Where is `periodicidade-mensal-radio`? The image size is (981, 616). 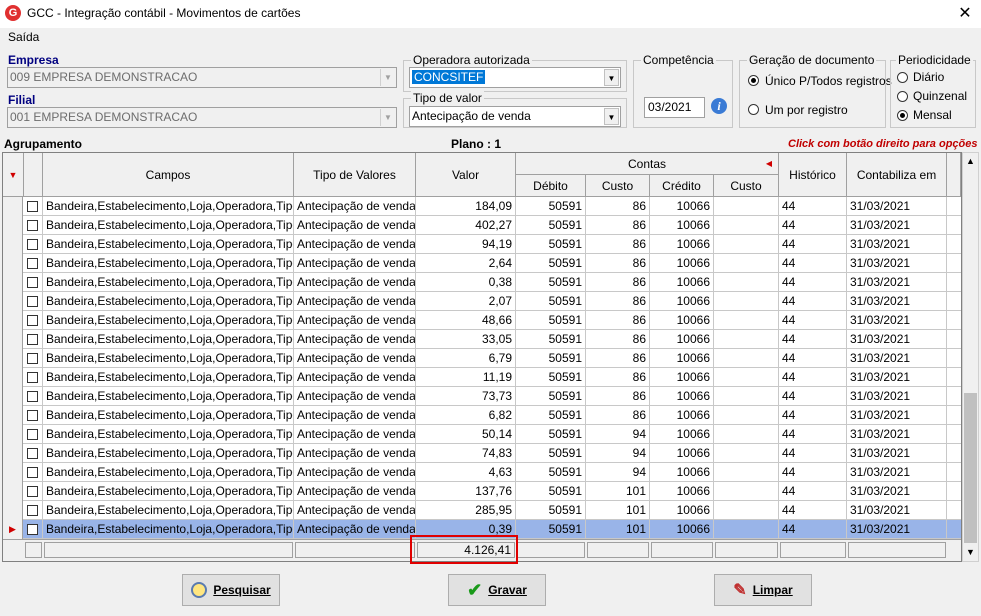 periodicidade-mensal-radio is located at coordinates (902, 115).